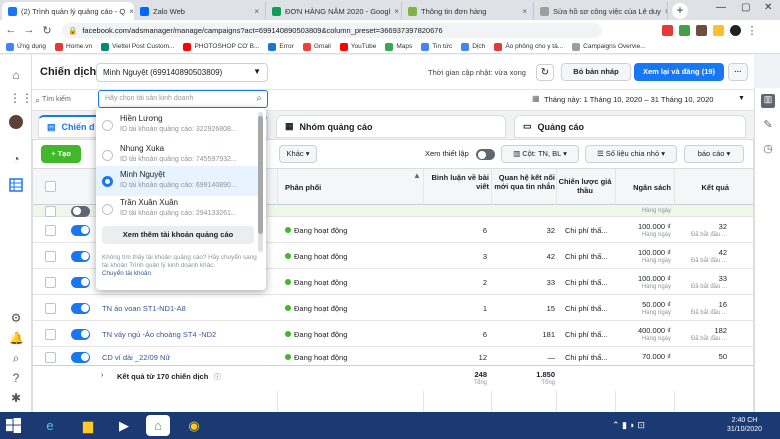 Image resolution: width=780 pixels, height=439 pixels. I want to click on forward-icon: →, so click(29, 30).